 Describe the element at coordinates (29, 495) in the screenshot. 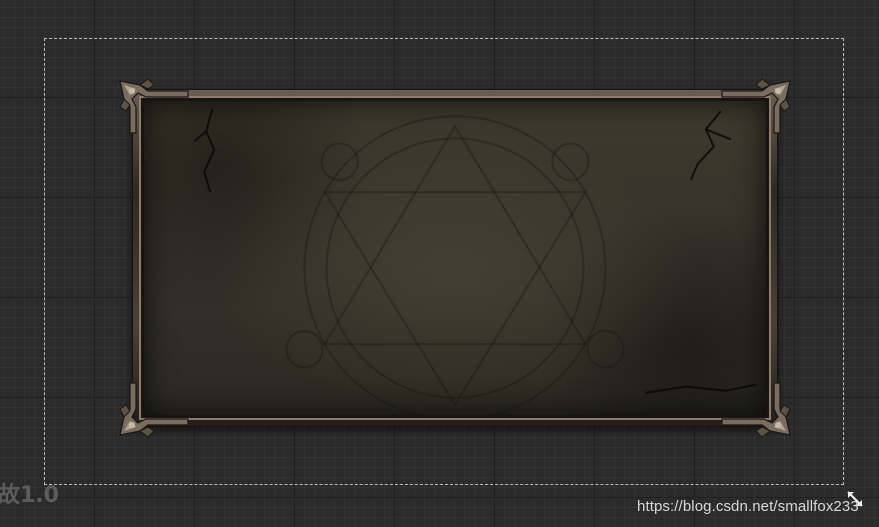

I see `canvas-ghost-text: 故1.0` at that location.